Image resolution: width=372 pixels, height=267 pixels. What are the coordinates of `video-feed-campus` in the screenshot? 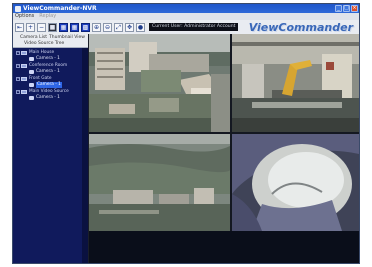 It's located at (159, 83).